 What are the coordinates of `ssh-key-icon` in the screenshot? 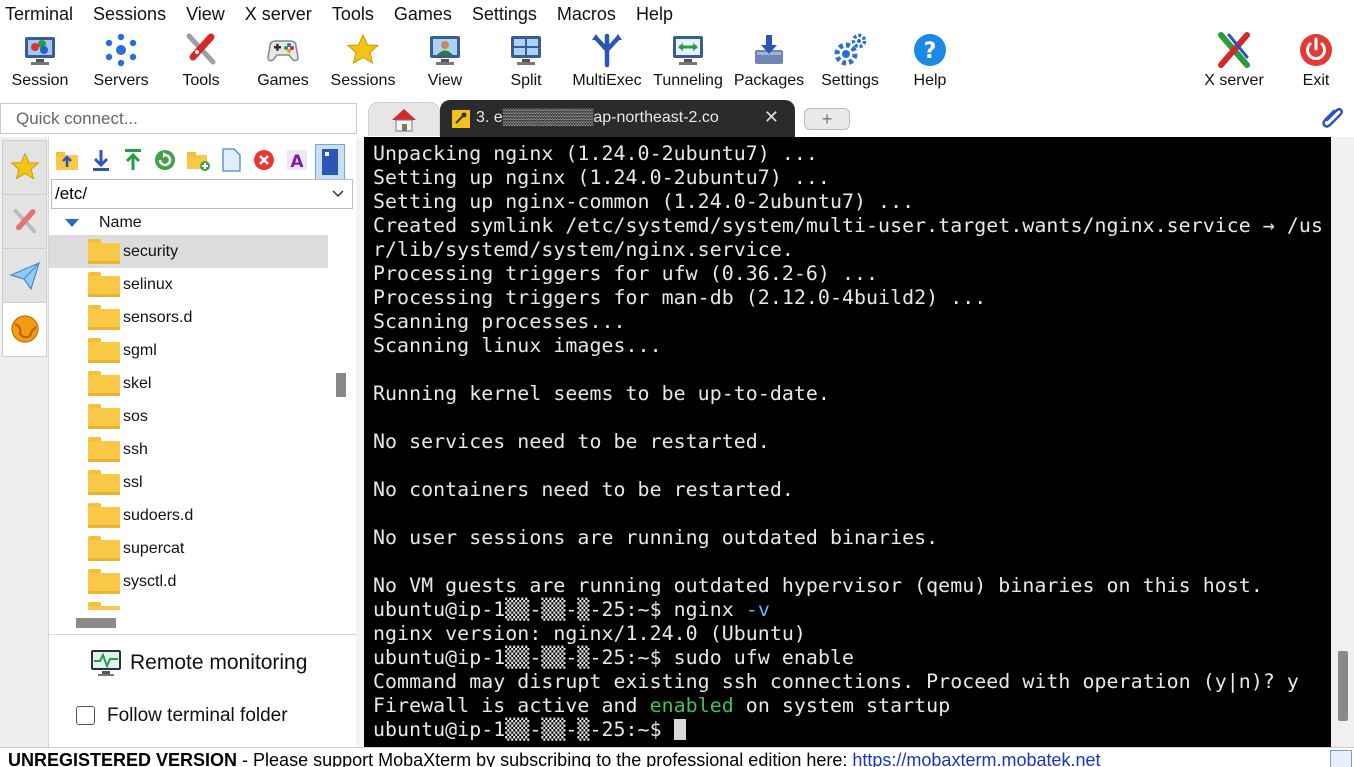 It's located at (461, 119).